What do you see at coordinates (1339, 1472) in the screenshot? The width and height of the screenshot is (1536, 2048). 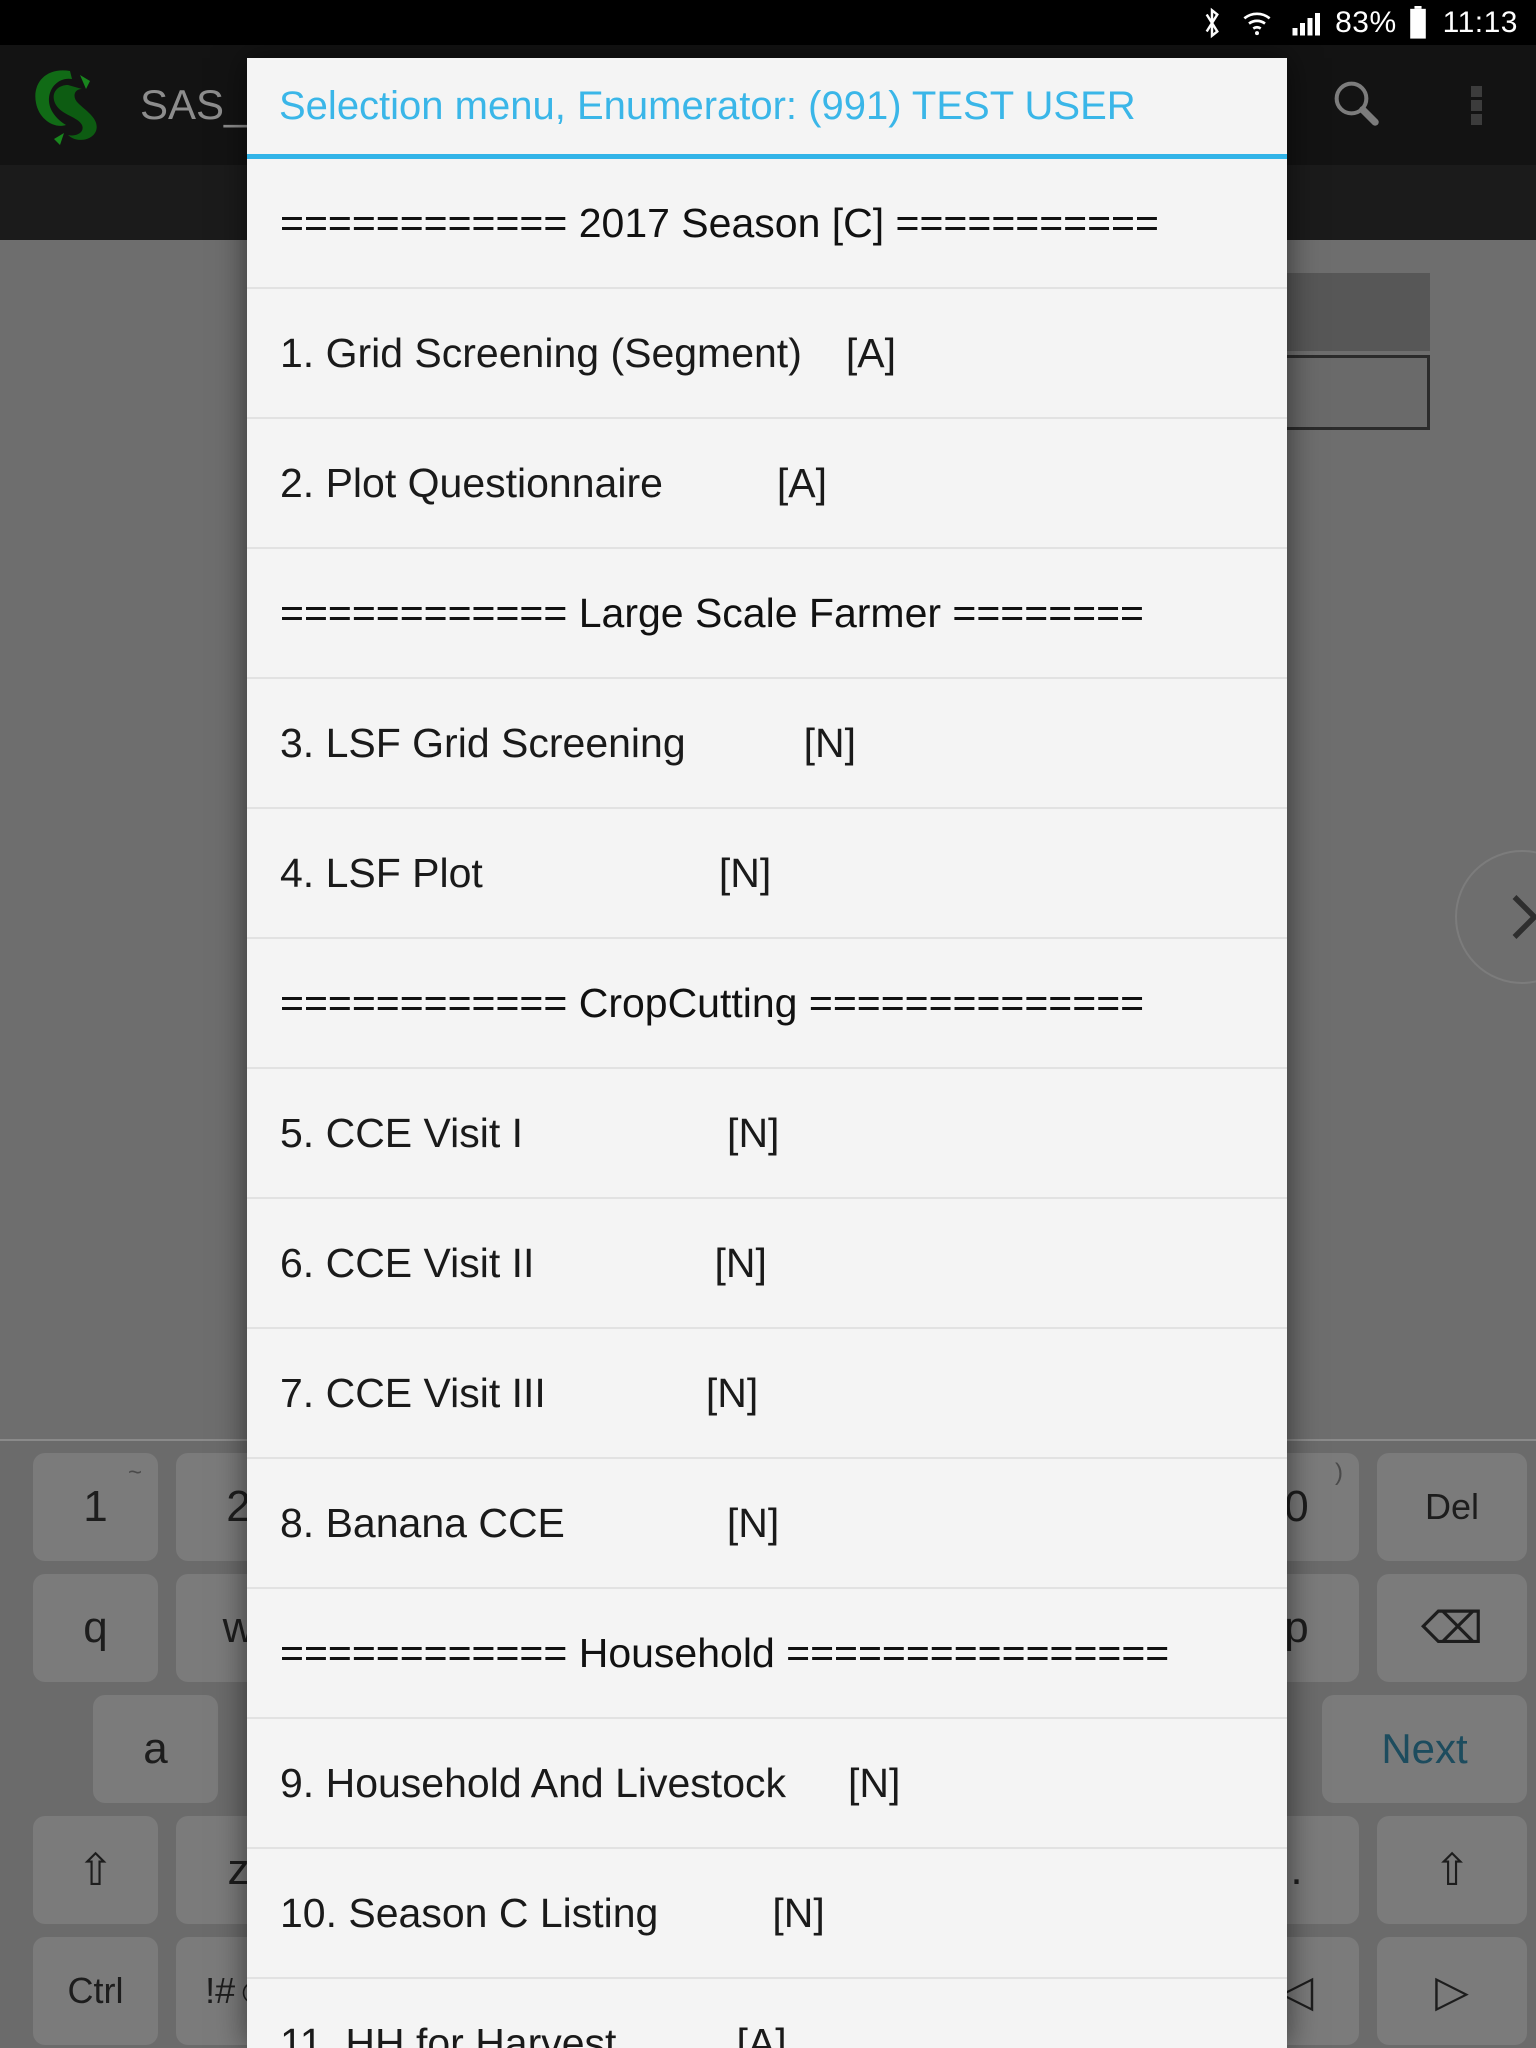 I see `key-sup: )` at bounding box center [1339, 1472].